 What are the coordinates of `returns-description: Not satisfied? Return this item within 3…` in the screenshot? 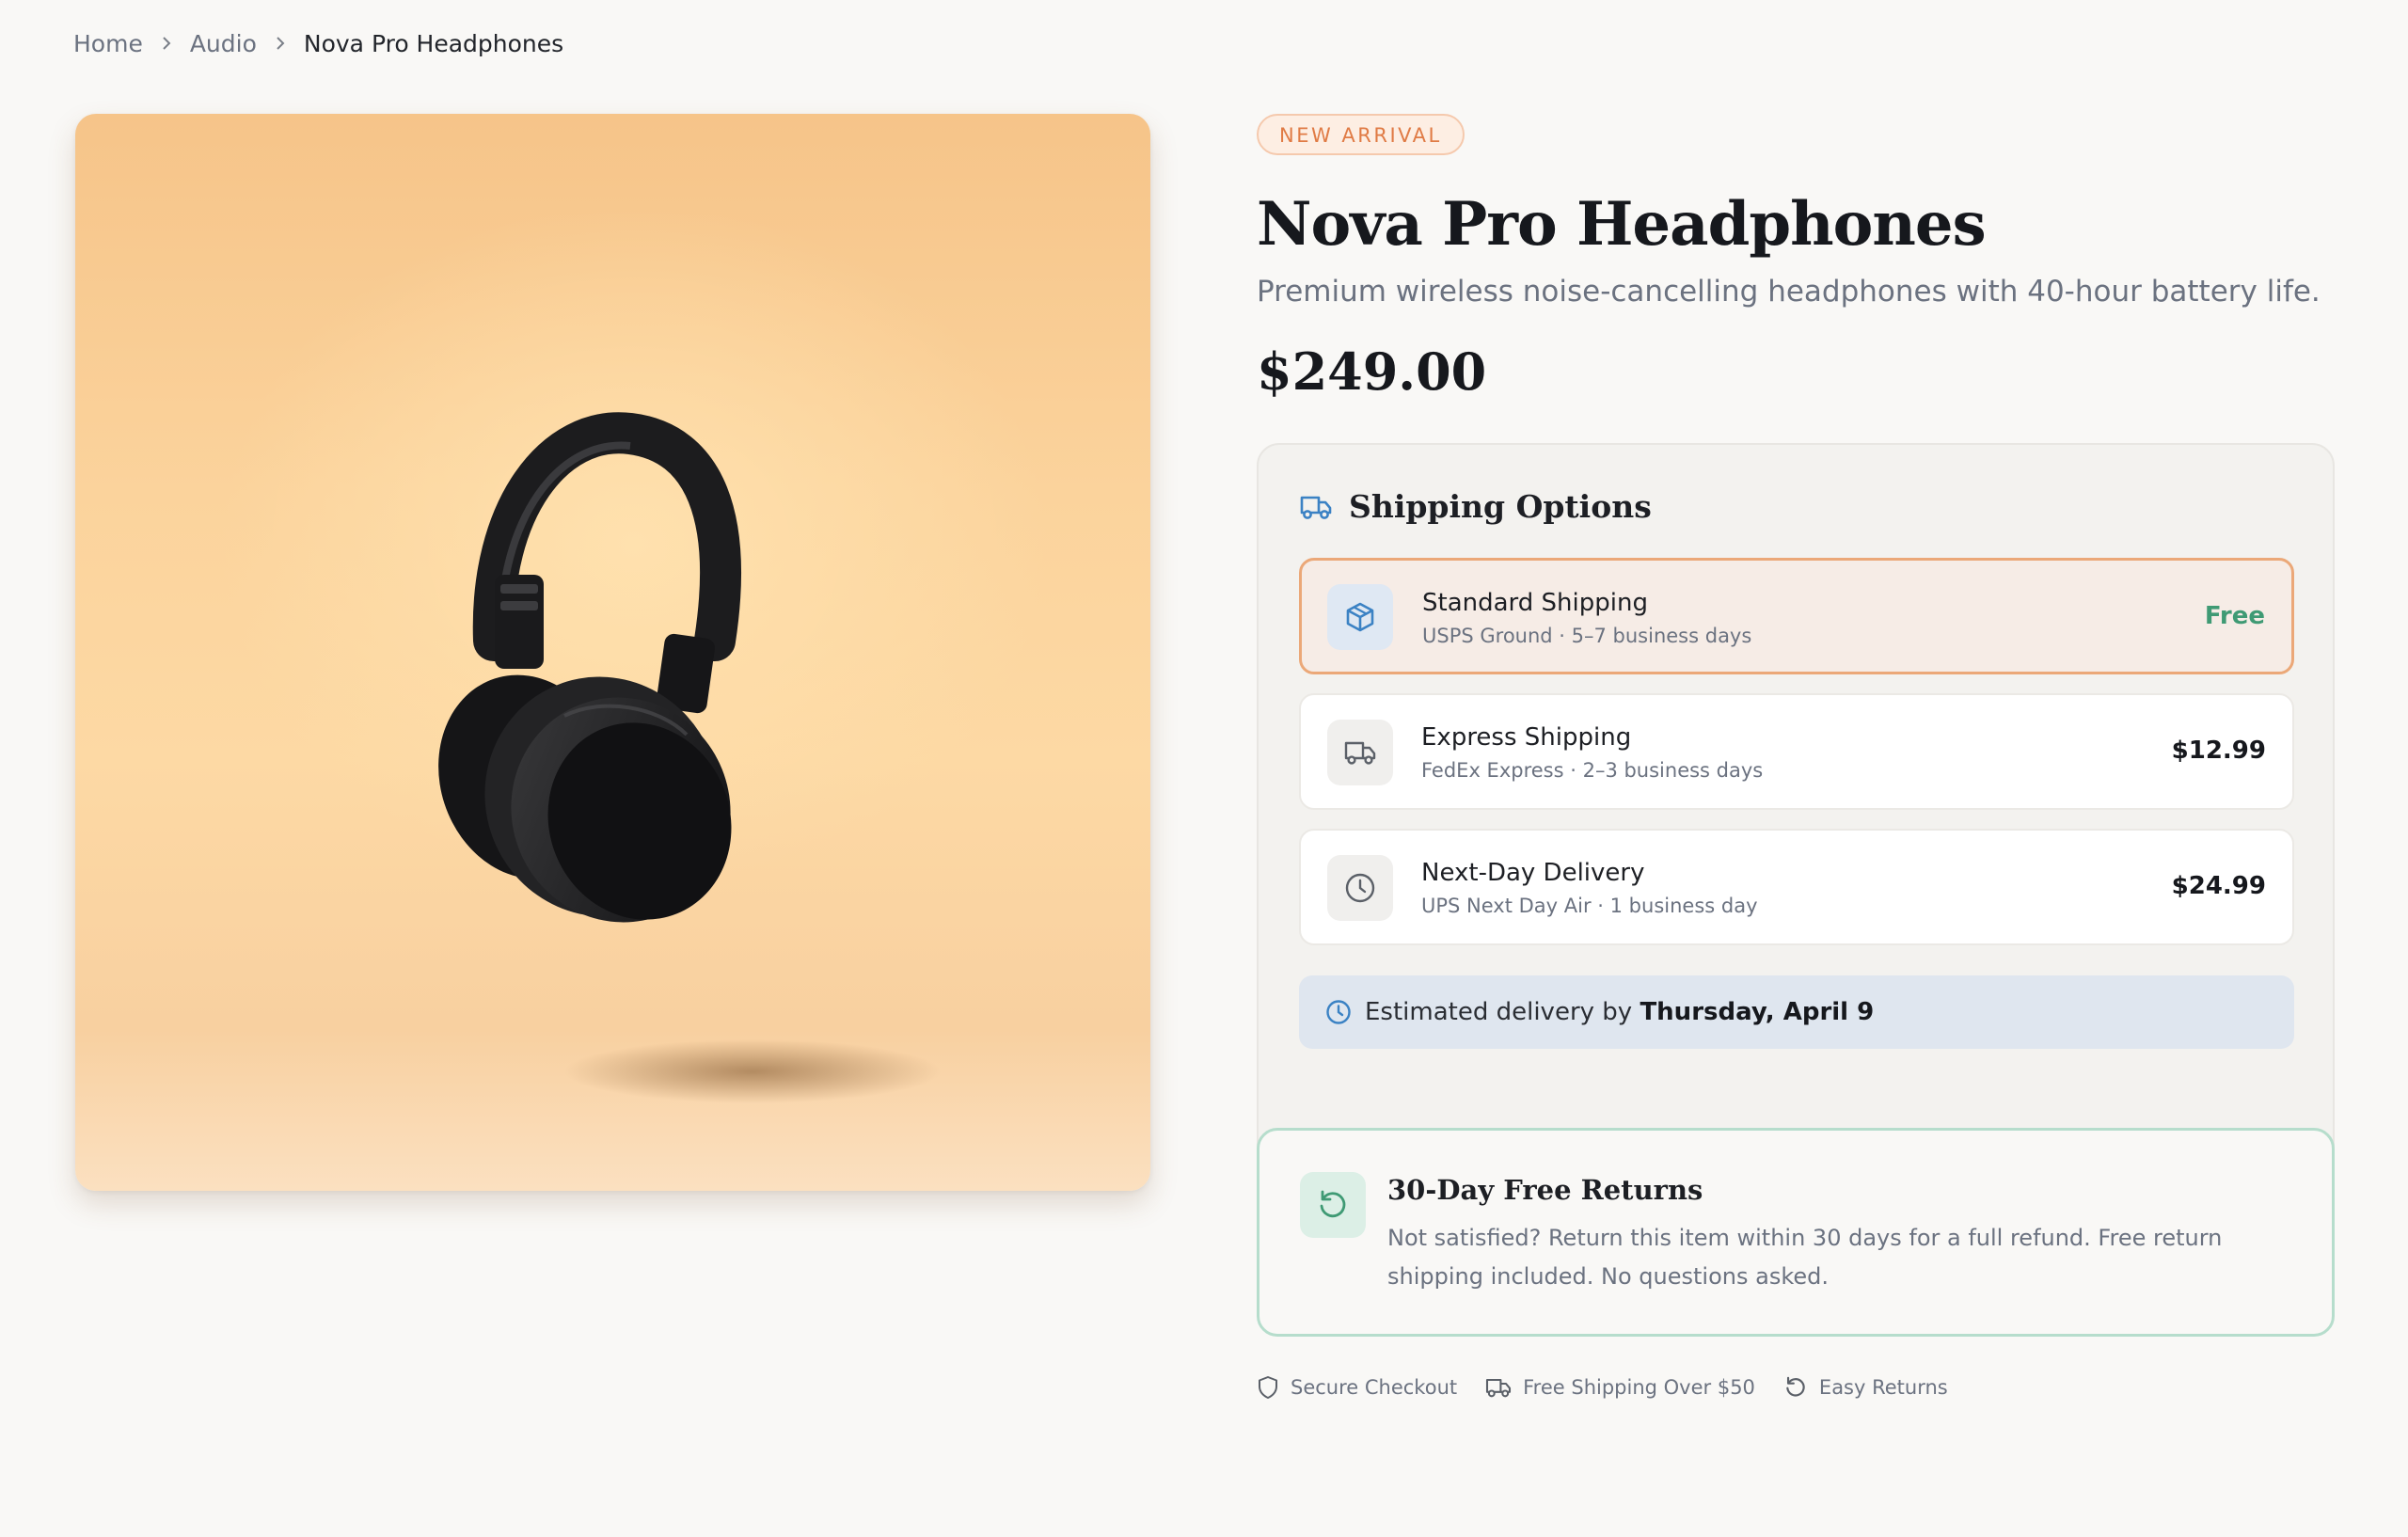 It's located at (1805, 1257).